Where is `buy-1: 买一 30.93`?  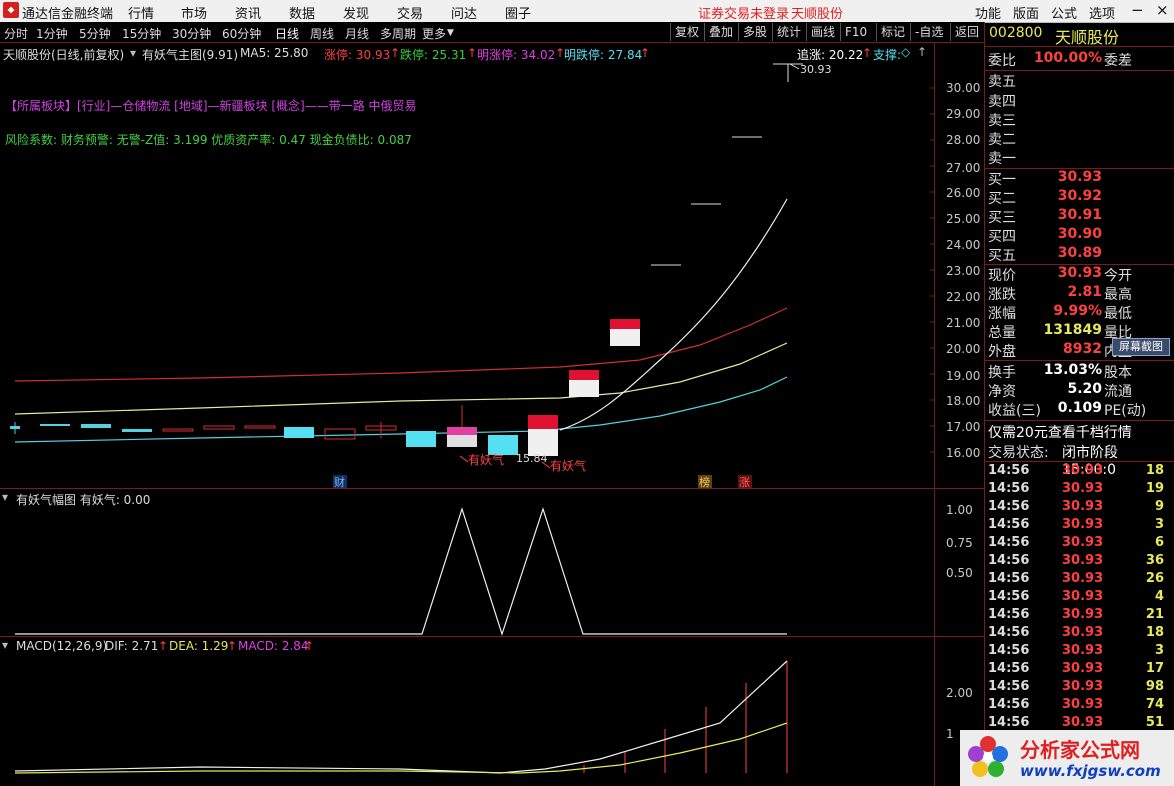
buy-1: 买一 30.93 is located at coordinates (1045, 178).